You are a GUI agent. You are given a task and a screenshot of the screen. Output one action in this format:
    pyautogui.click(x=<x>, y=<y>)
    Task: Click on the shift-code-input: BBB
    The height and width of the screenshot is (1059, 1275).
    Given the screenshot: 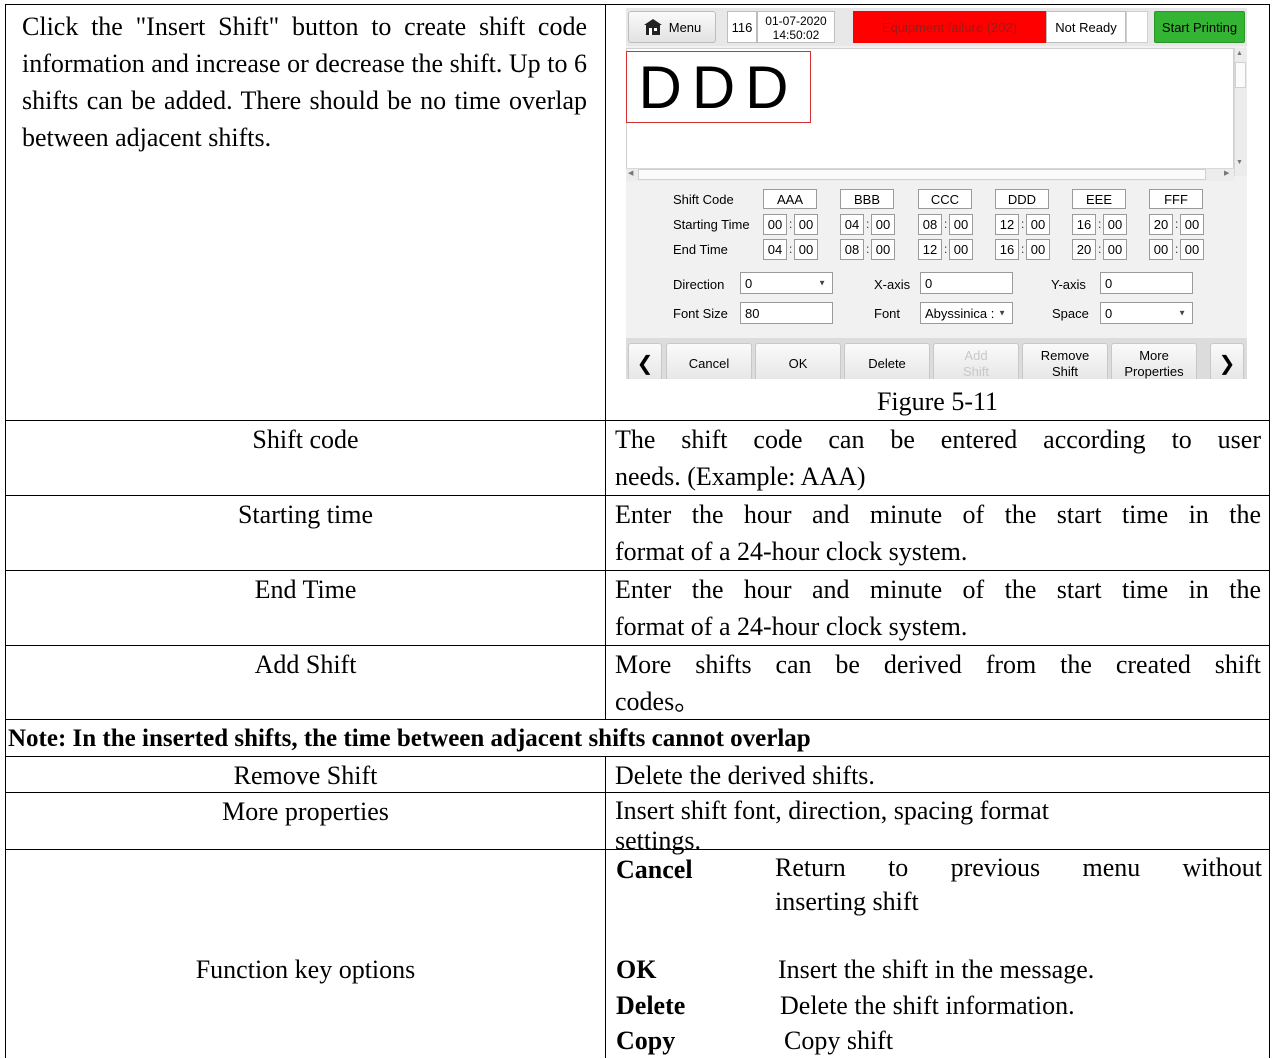 What is the action you would take?
    pyautogui.click(x=867, y=199)
    